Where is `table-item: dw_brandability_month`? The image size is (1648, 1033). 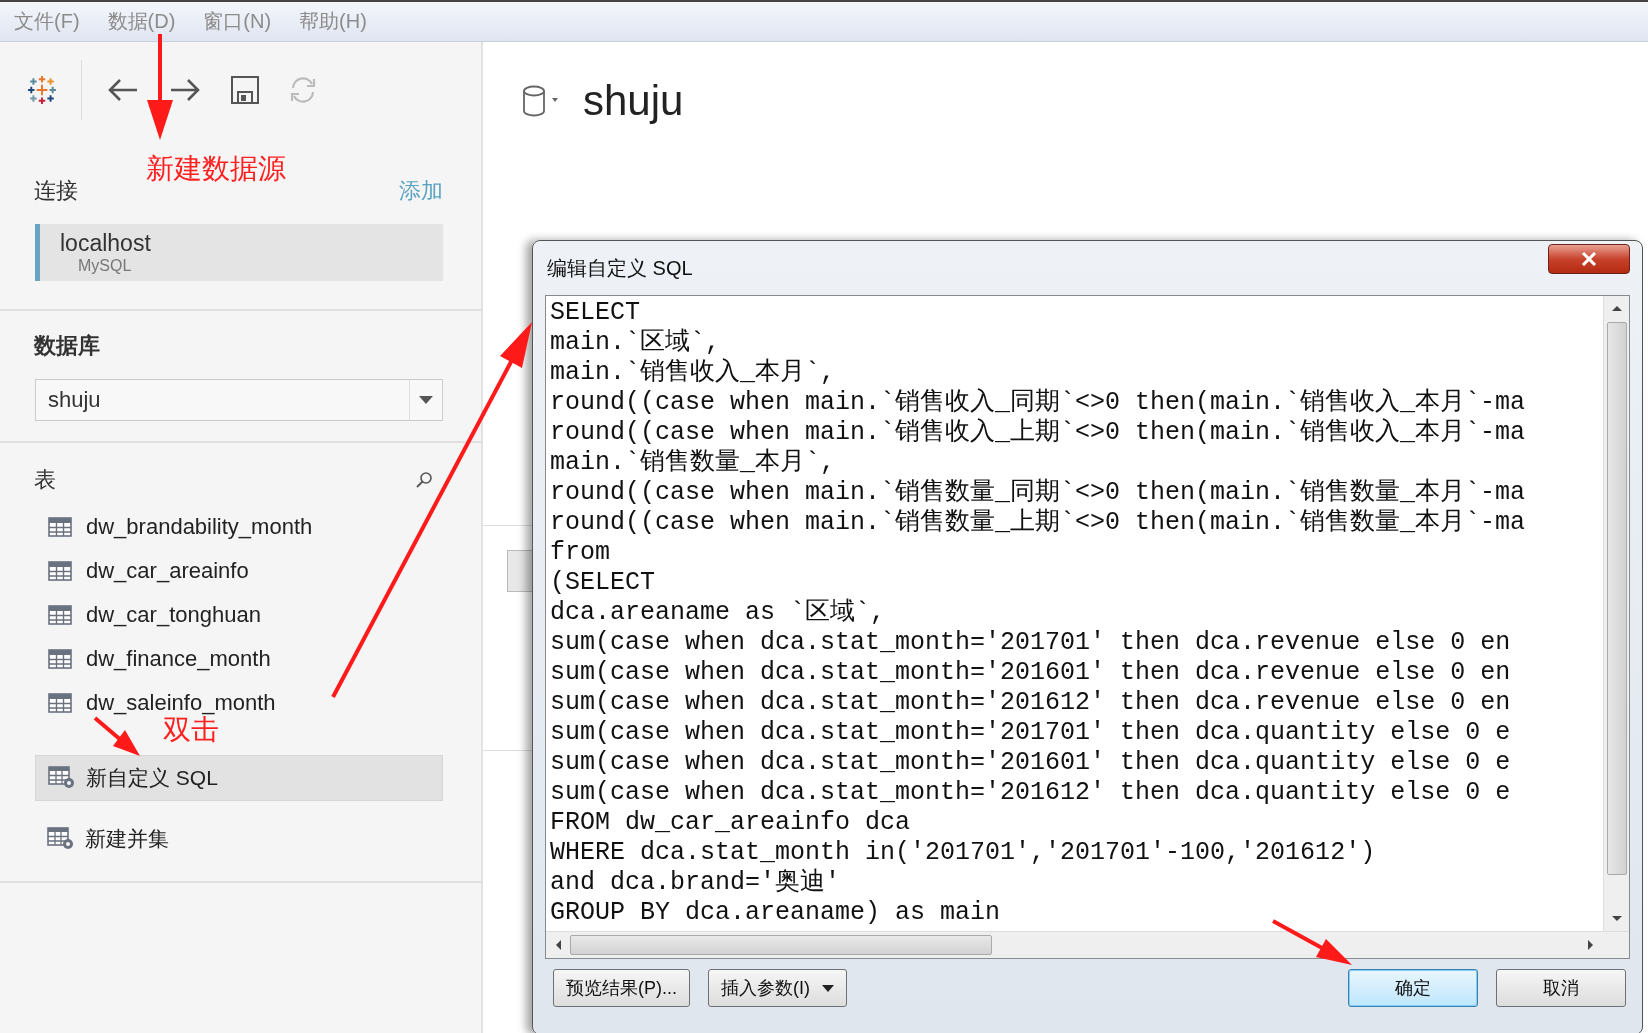
table-item: dw_brandability_month is located at coordinates (240, 527).